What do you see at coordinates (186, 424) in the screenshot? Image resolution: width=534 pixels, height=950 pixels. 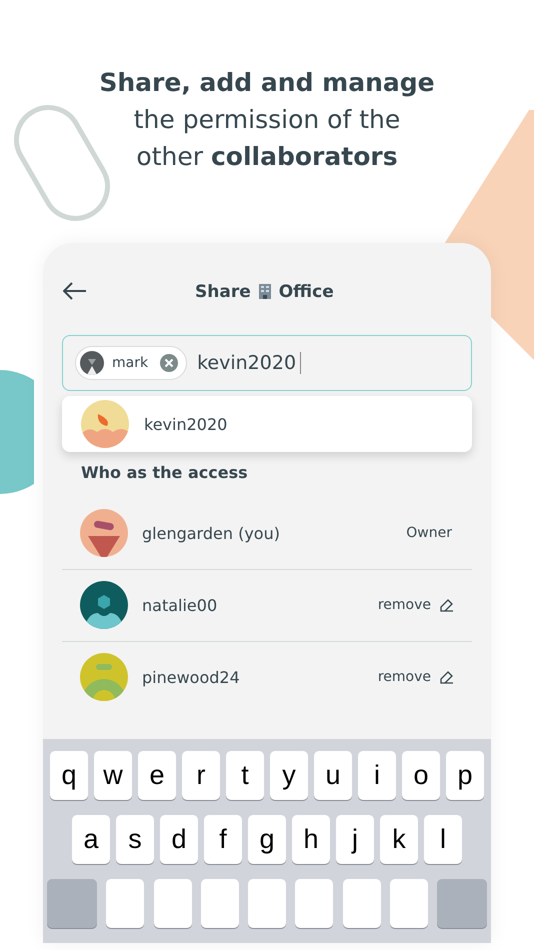 I see `suggestion-item: kevin2020` at bounding box center [186, 424].